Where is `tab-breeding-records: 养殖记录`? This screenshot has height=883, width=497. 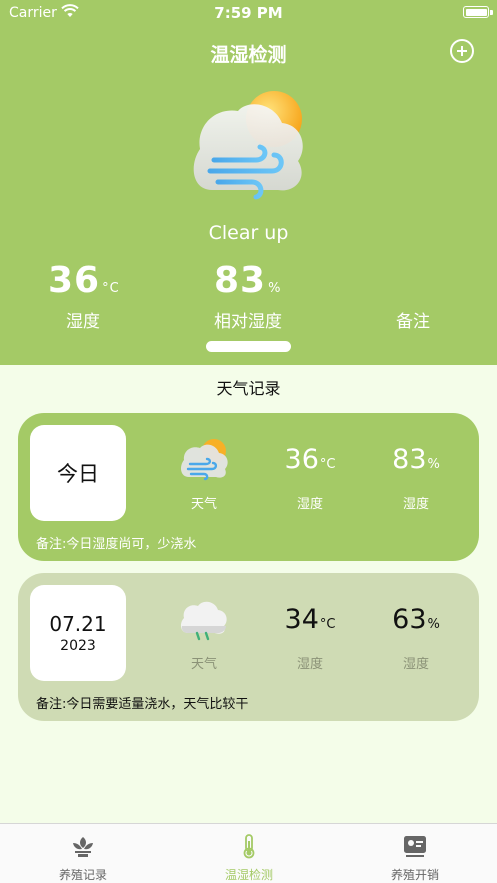
tab-breeding-records: 养殖记录 is located at coordinates (83, 853).